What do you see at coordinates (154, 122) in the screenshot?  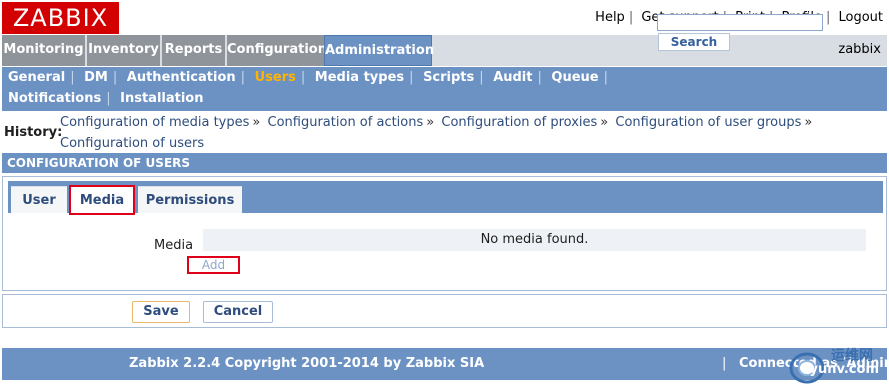 I see `history-media-types: Configuration of media types` at bounding box center [154, 122].